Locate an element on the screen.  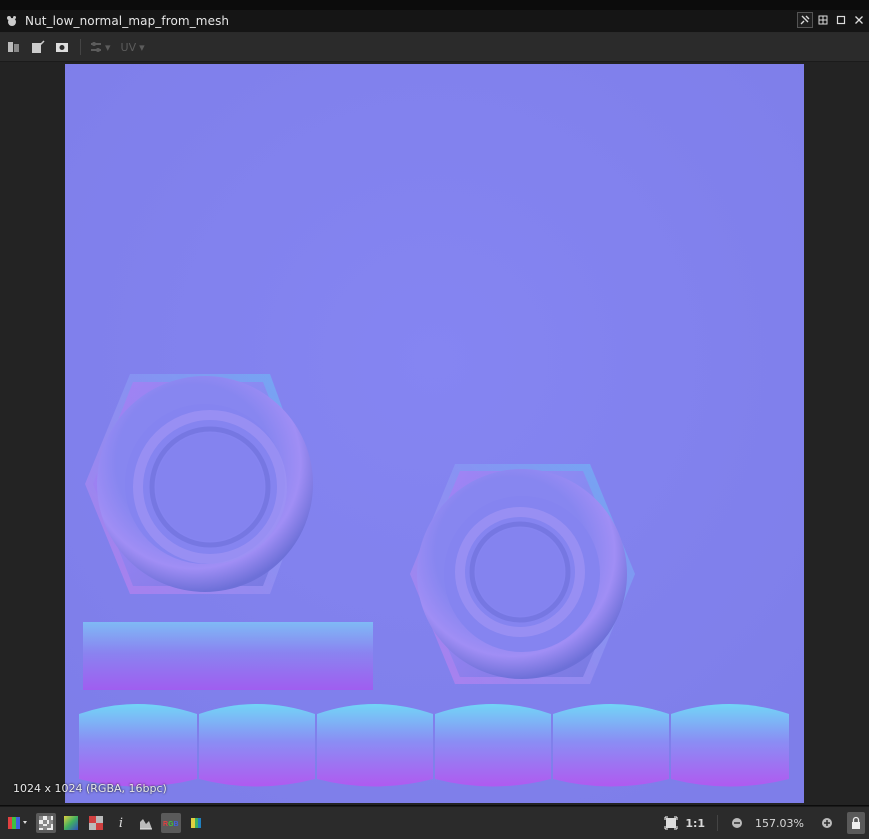
rgb-icon: RGB is located at coordinates (171, 823).